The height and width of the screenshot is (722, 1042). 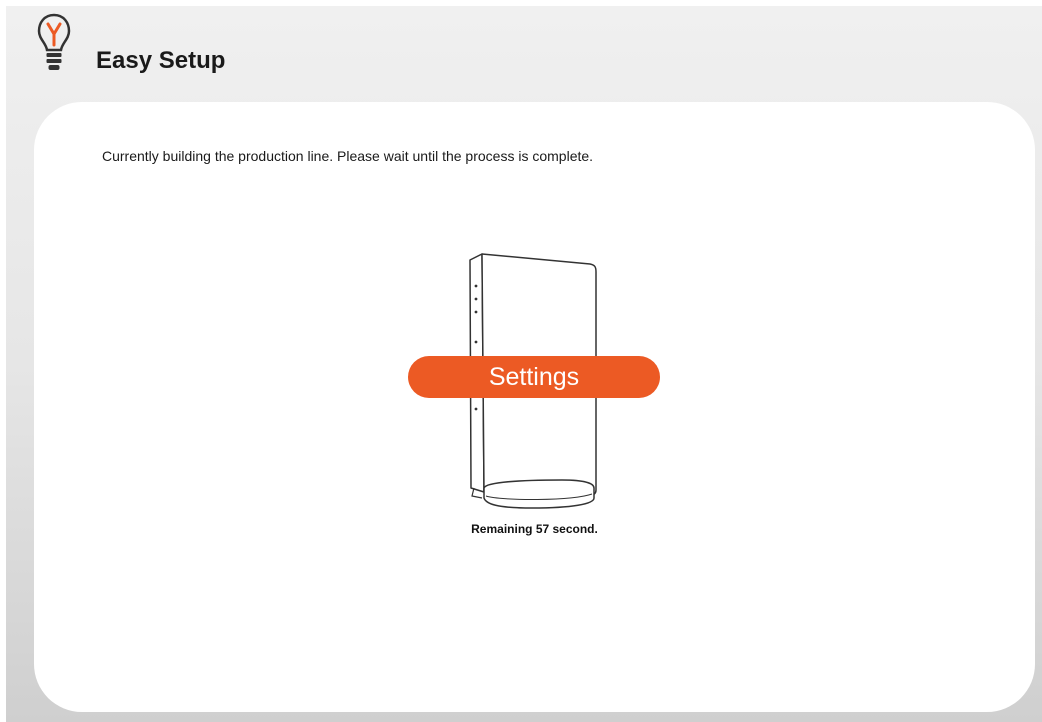 What do you see at coordinates (336, 47) in the screenshot?
I see `header: Easy Setup` at bounding box center [336, 47].